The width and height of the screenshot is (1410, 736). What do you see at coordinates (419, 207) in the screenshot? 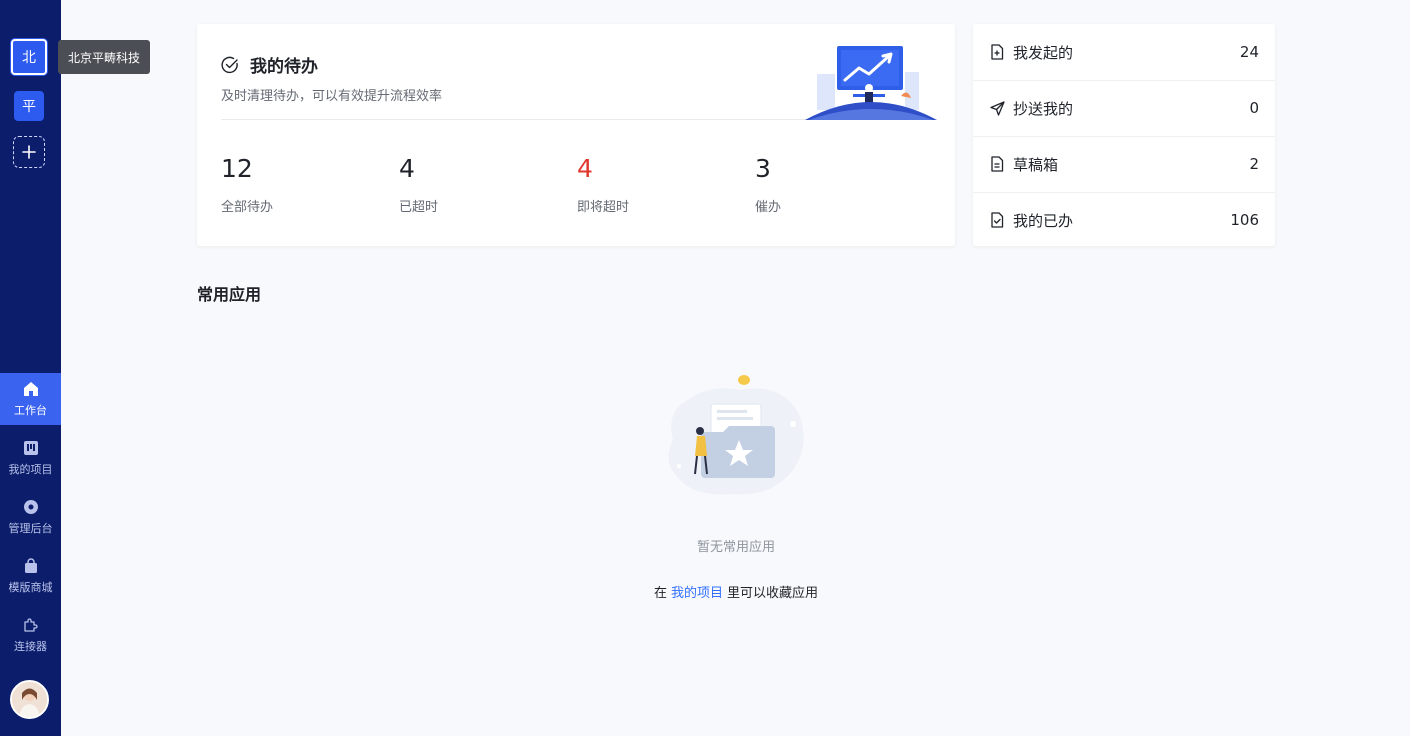
I see `stat-label: 已超时` at bounding box center [419, 207].